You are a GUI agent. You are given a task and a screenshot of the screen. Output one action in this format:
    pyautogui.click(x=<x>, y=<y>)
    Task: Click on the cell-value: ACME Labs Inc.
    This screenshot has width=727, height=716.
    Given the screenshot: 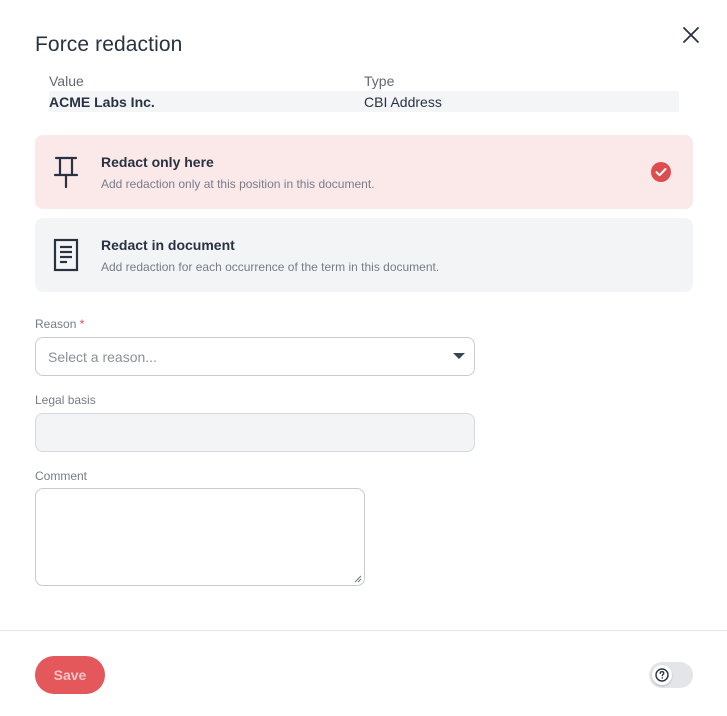 What is the action you would take?
    pyautogui.click(x=102, y=101)
    